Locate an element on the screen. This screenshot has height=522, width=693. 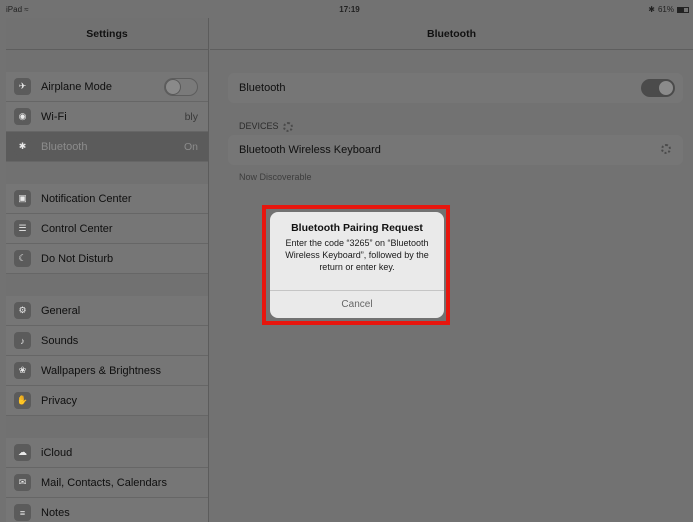
notification-icon: ▣ is located at coordinates (22, 198).